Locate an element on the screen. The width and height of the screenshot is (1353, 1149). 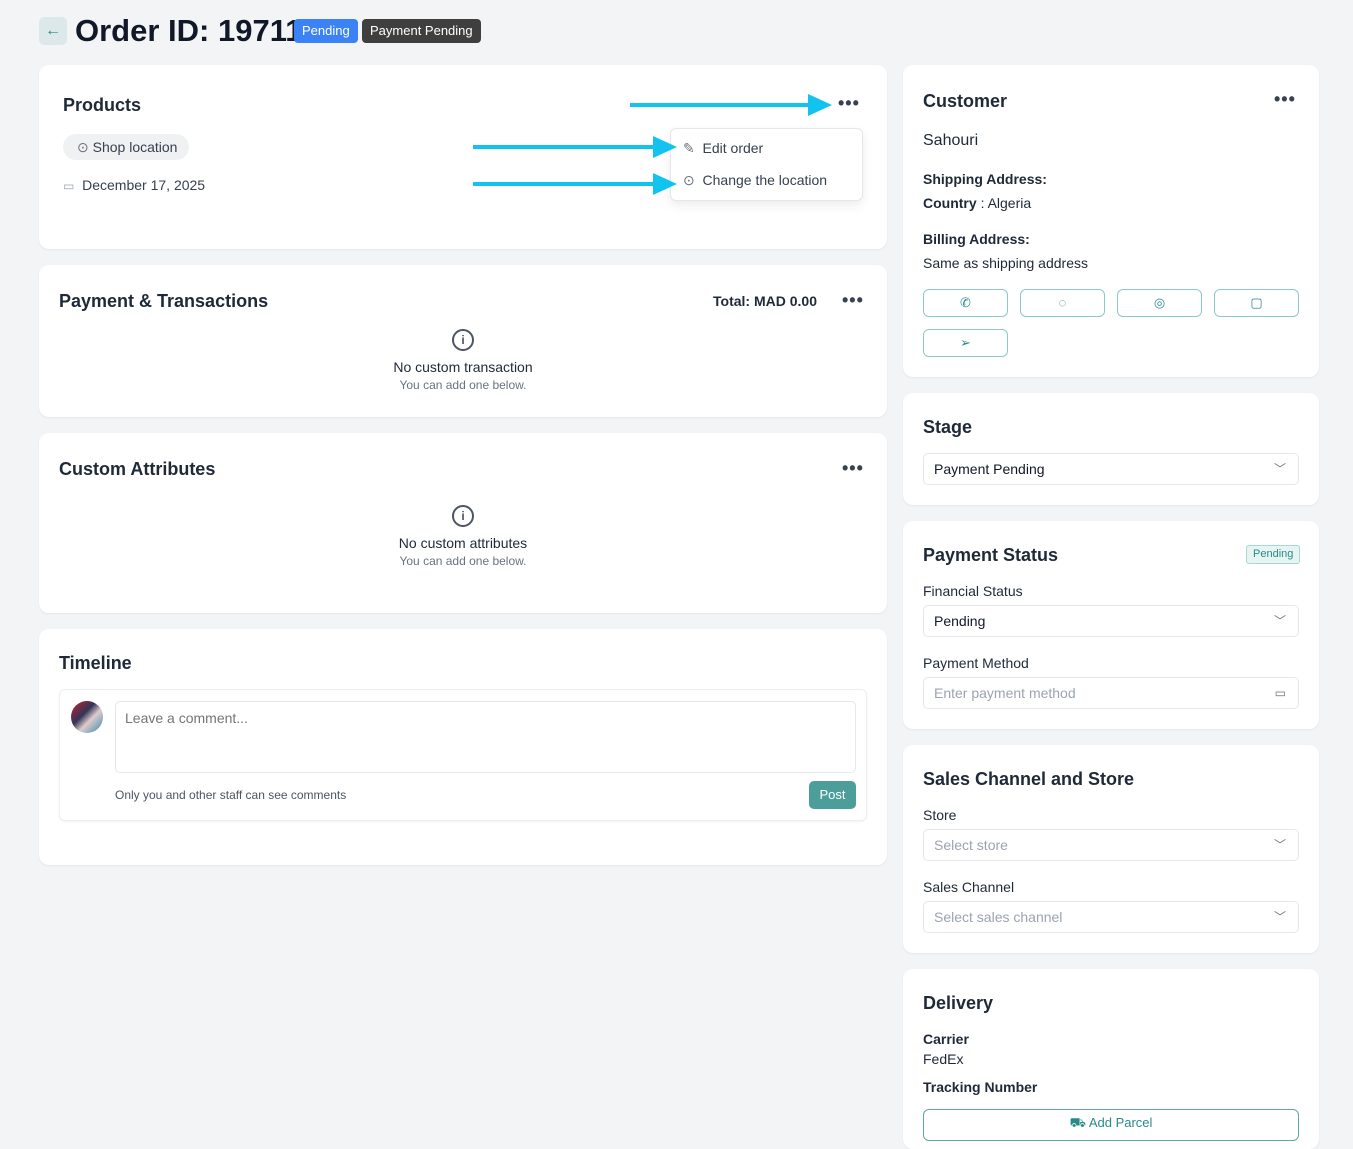
payment-method-placeholder: Enter payment method is located at coordinates (1005, 693).